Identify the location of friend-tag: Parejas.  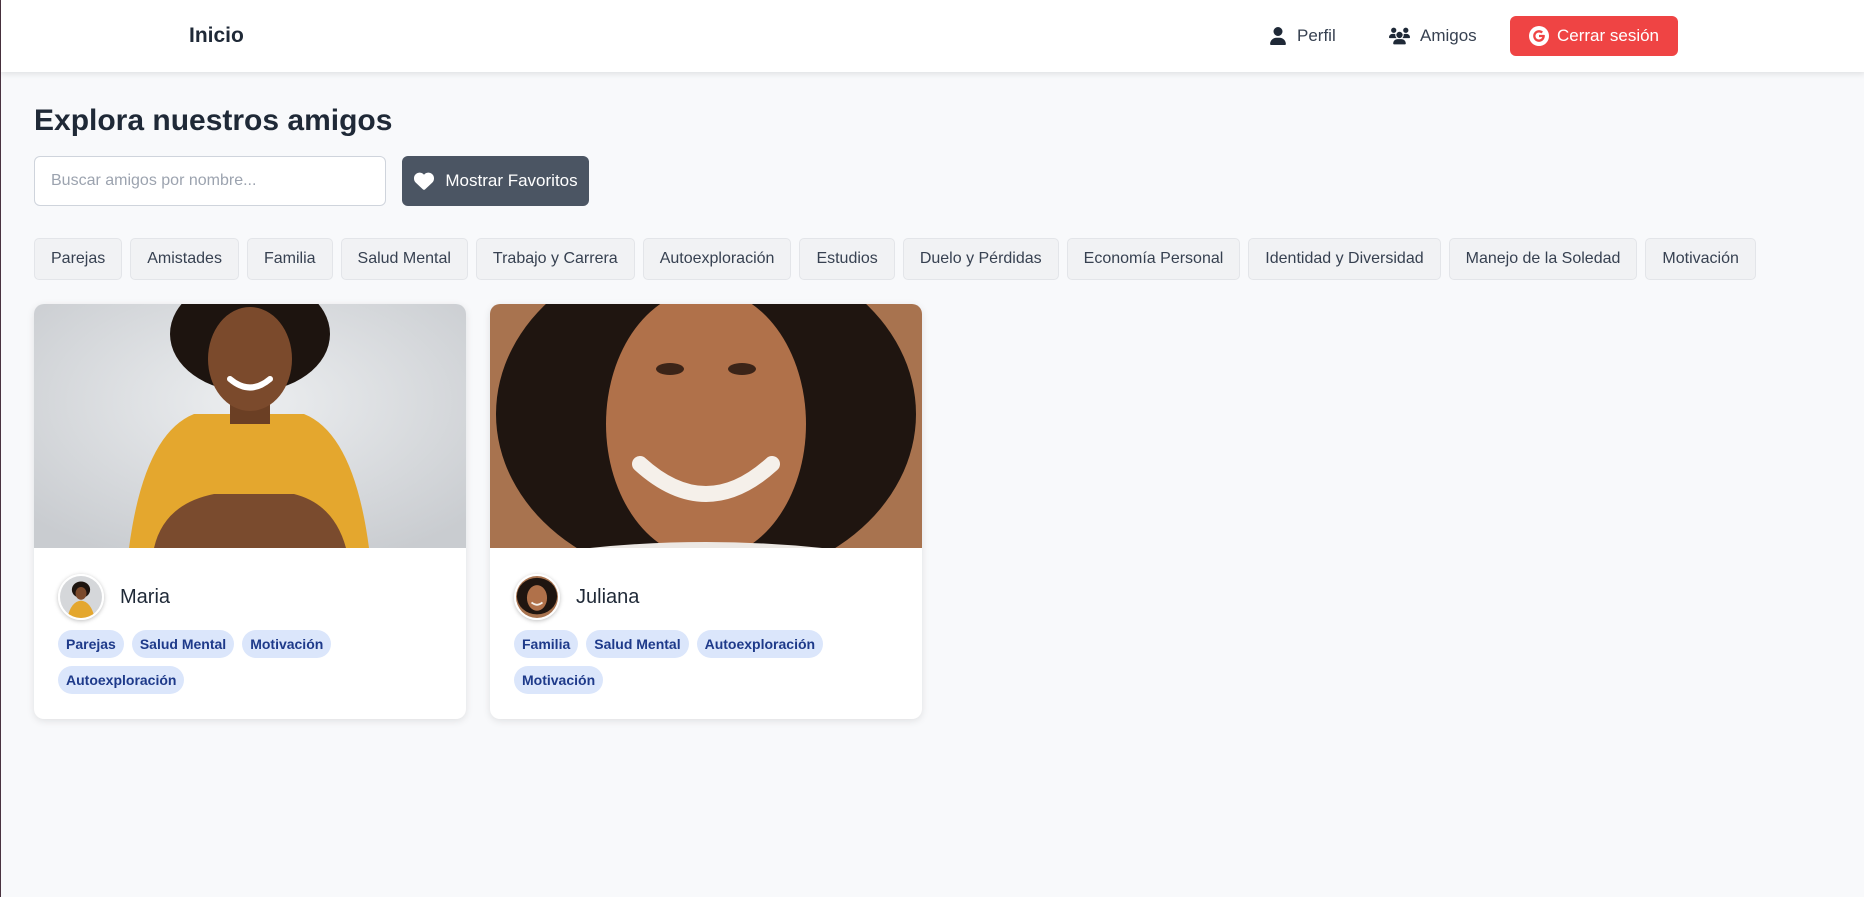
(91, 644).